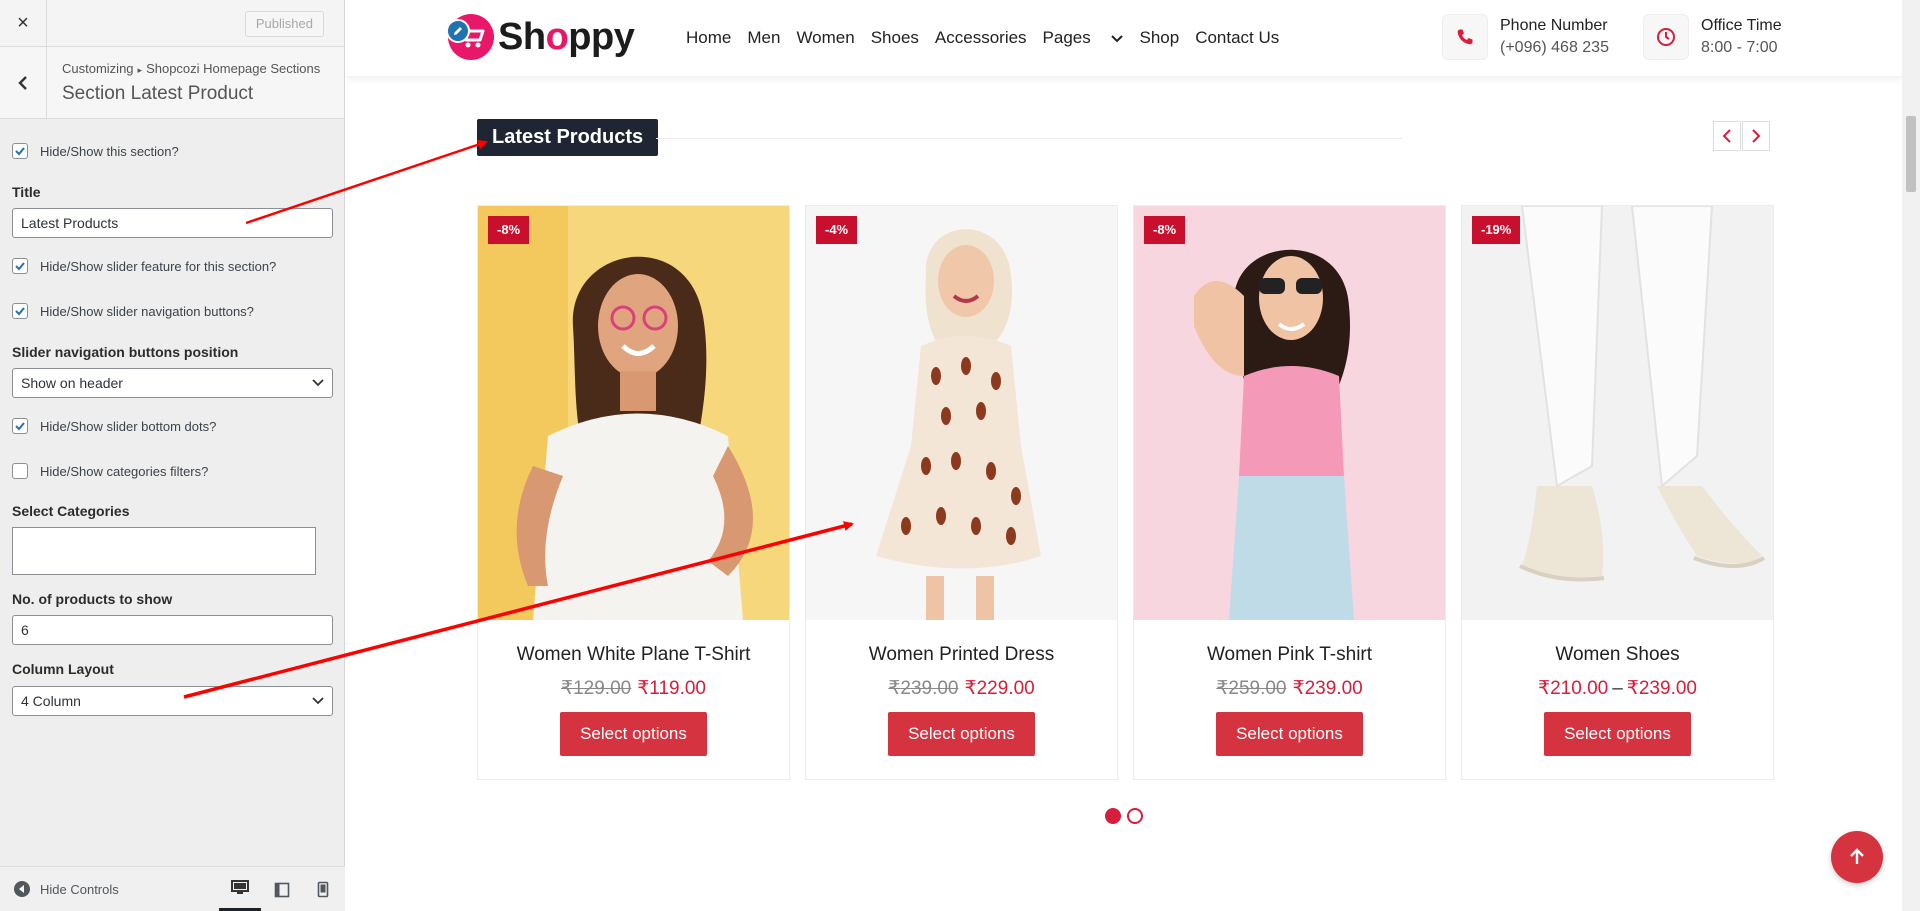 The height and width of the screenshot is (911, 1920). Describe the element at coordinates (763, 38) in the screenshot. I see `nav-men: Men` at that location.